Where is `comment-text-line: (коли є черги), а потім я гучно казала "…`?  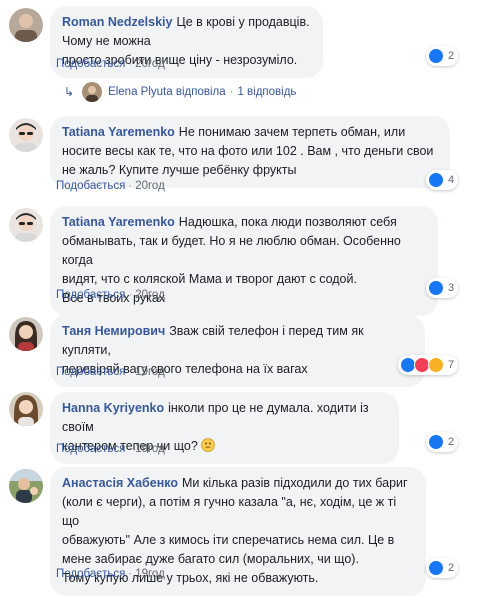 comment-text-line: (коли є черги), а потім я гучно казала "… is located at coordinates (229, 511).